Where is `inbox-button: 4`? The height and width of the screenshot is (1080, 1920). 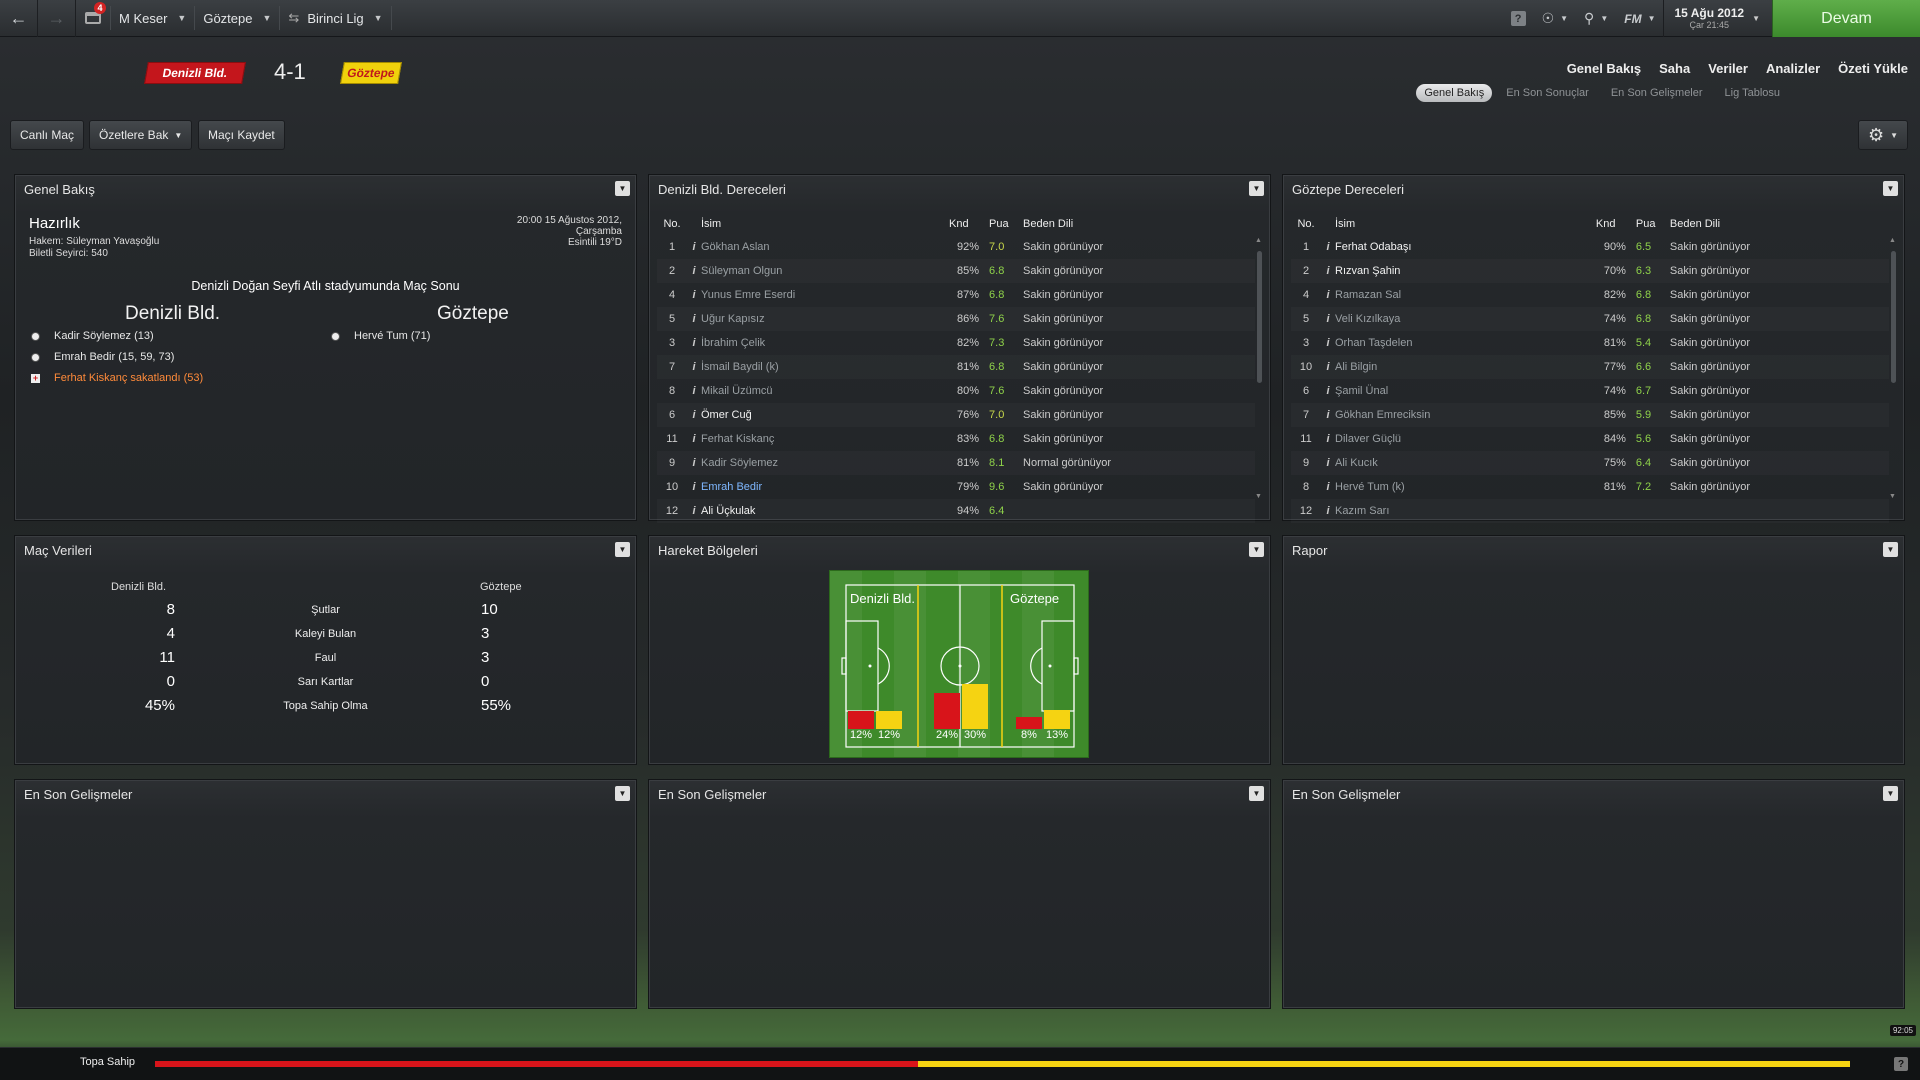
inbox-button: 4 is located at coordinates (93, 18).